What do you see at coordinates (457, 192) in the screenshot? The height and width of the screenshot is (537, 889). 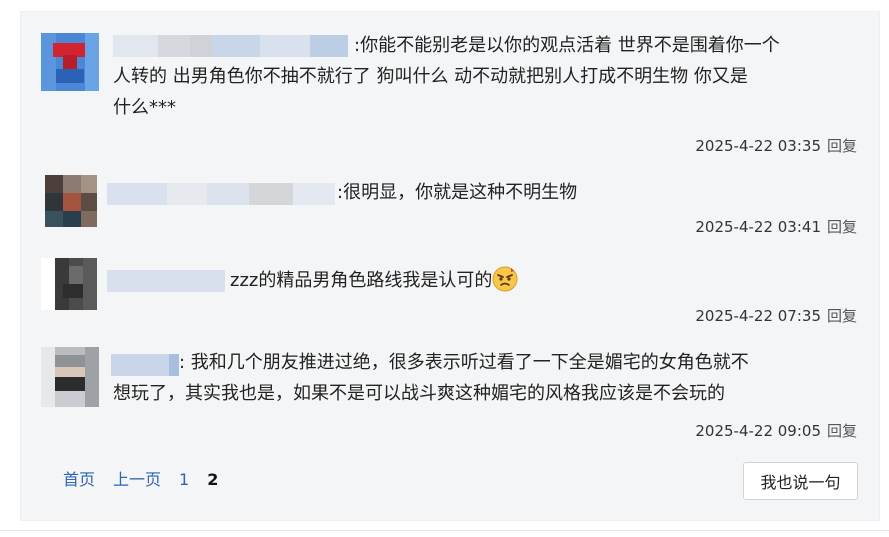 I see `reply-text-line: :很明显，你就是这种不明生物` at bounding box center [457, 192].